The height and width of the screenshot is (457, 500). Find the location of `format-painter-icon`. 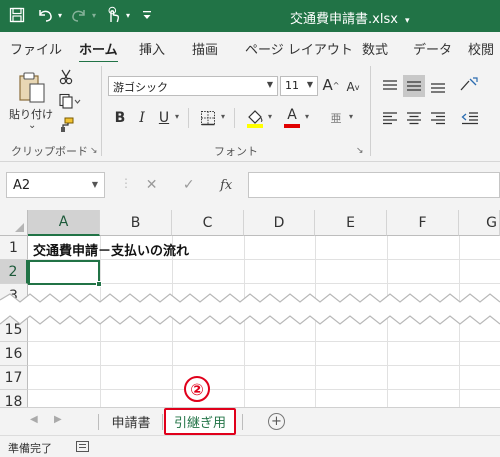

format-painter-icon is located at coordinates (66, 125).